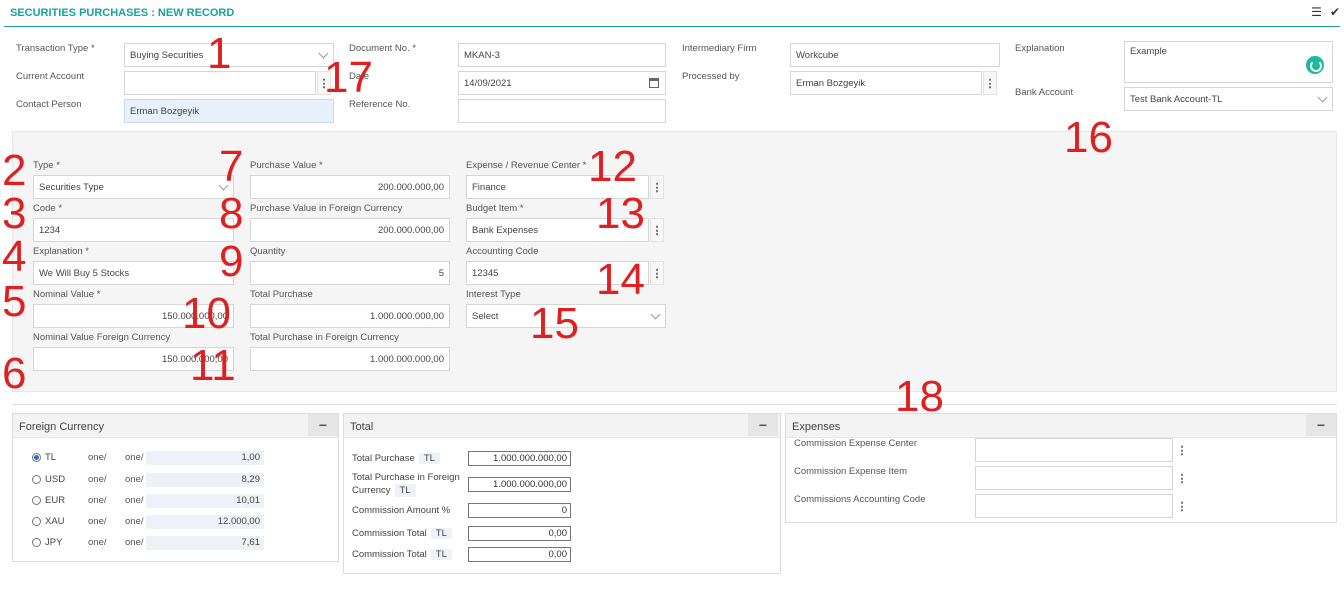 This screenshot has width=1344, height=589. What do you see at coordinates (1315, 65) in the screenshot?
I see `refresh-icon` at bounding box center [1315, 65].